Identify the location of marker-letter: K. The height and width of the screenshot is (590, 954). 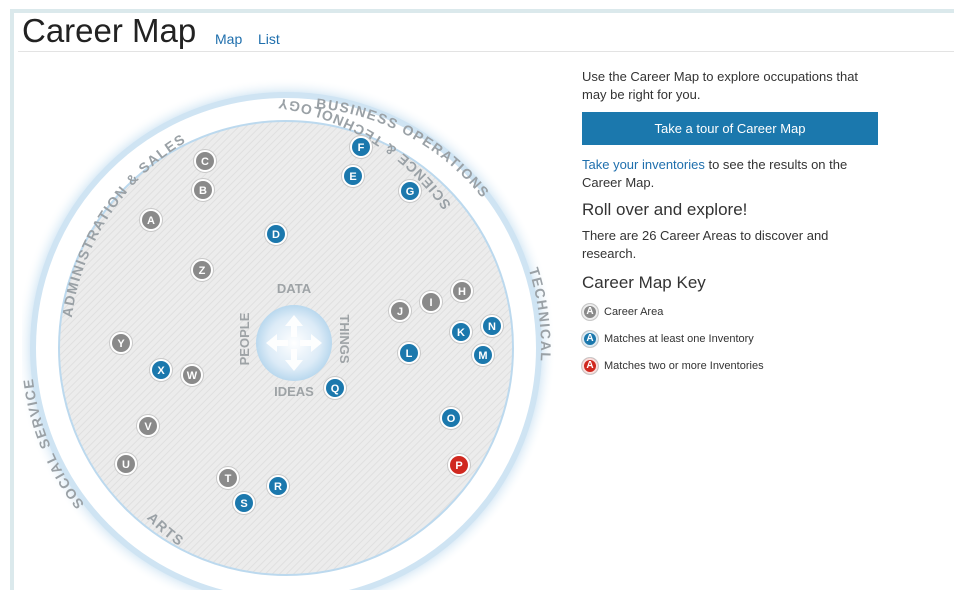
(461, 333).